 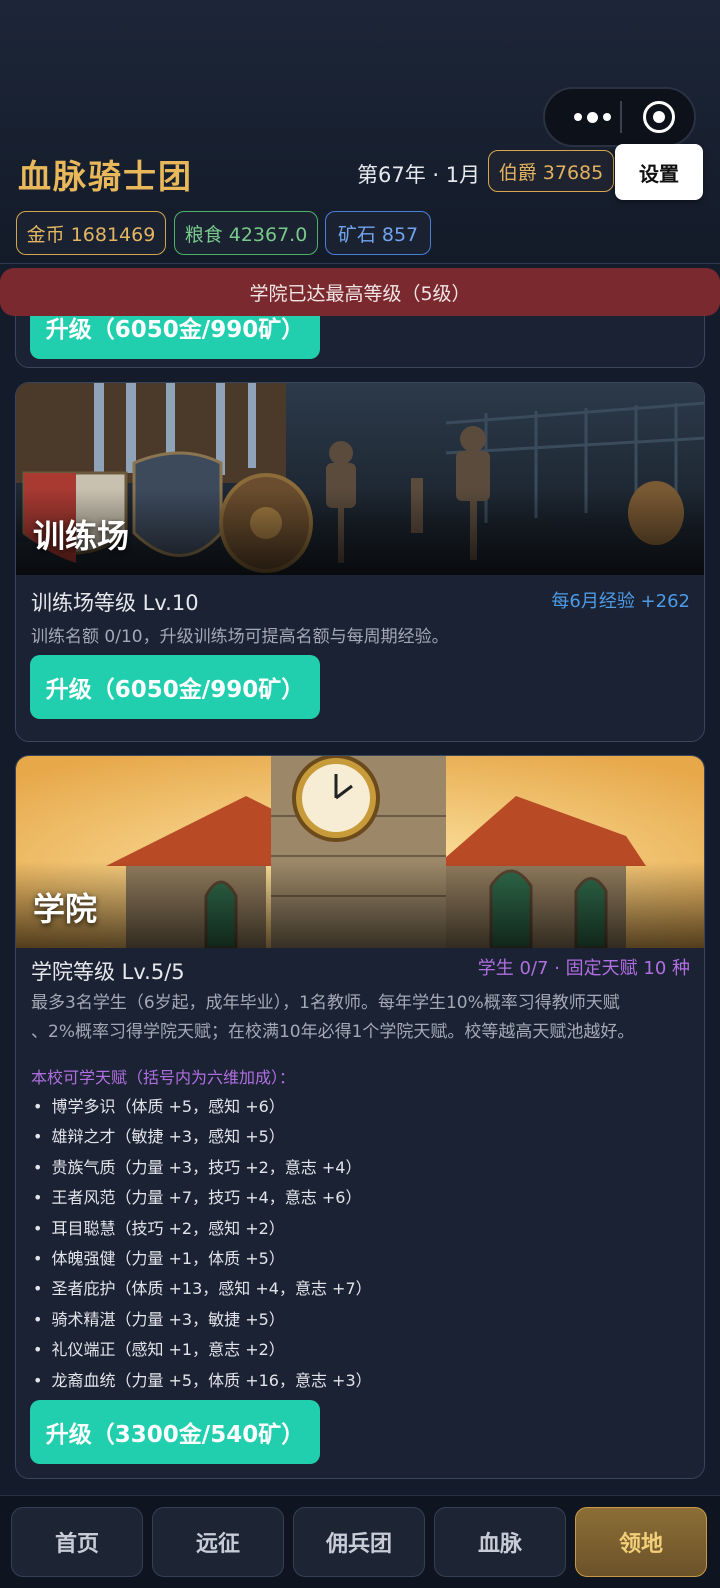 I want to click on building-name: 训练场, so click(x=81, y=536).